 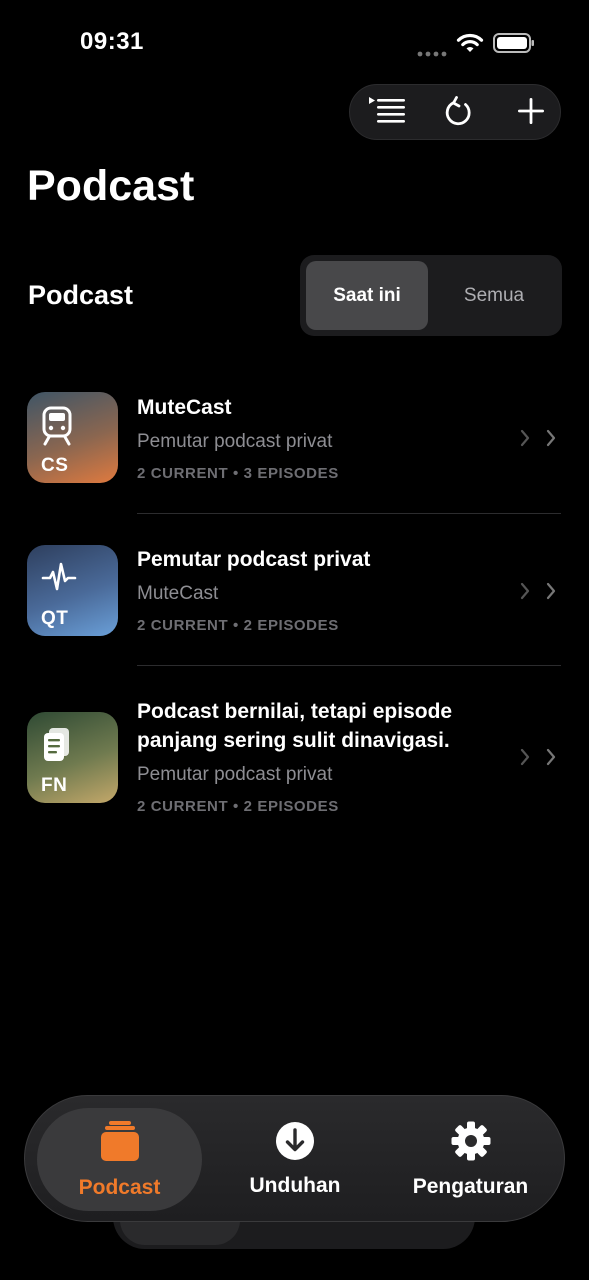 I want to click on refresh-button, so click(x=459, y=113).